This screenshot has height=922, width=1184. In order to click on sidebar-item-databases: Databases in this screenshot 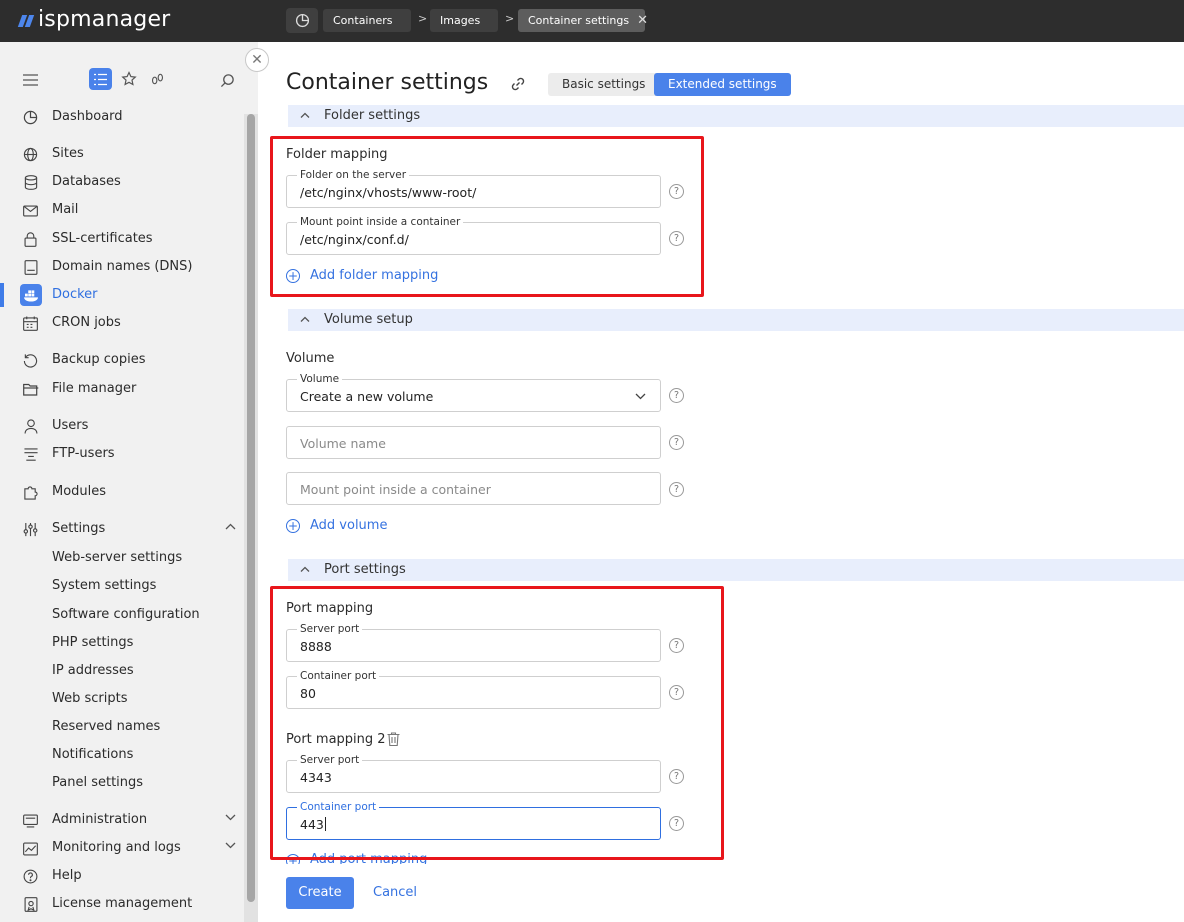, I will do `click(122, 182)`.